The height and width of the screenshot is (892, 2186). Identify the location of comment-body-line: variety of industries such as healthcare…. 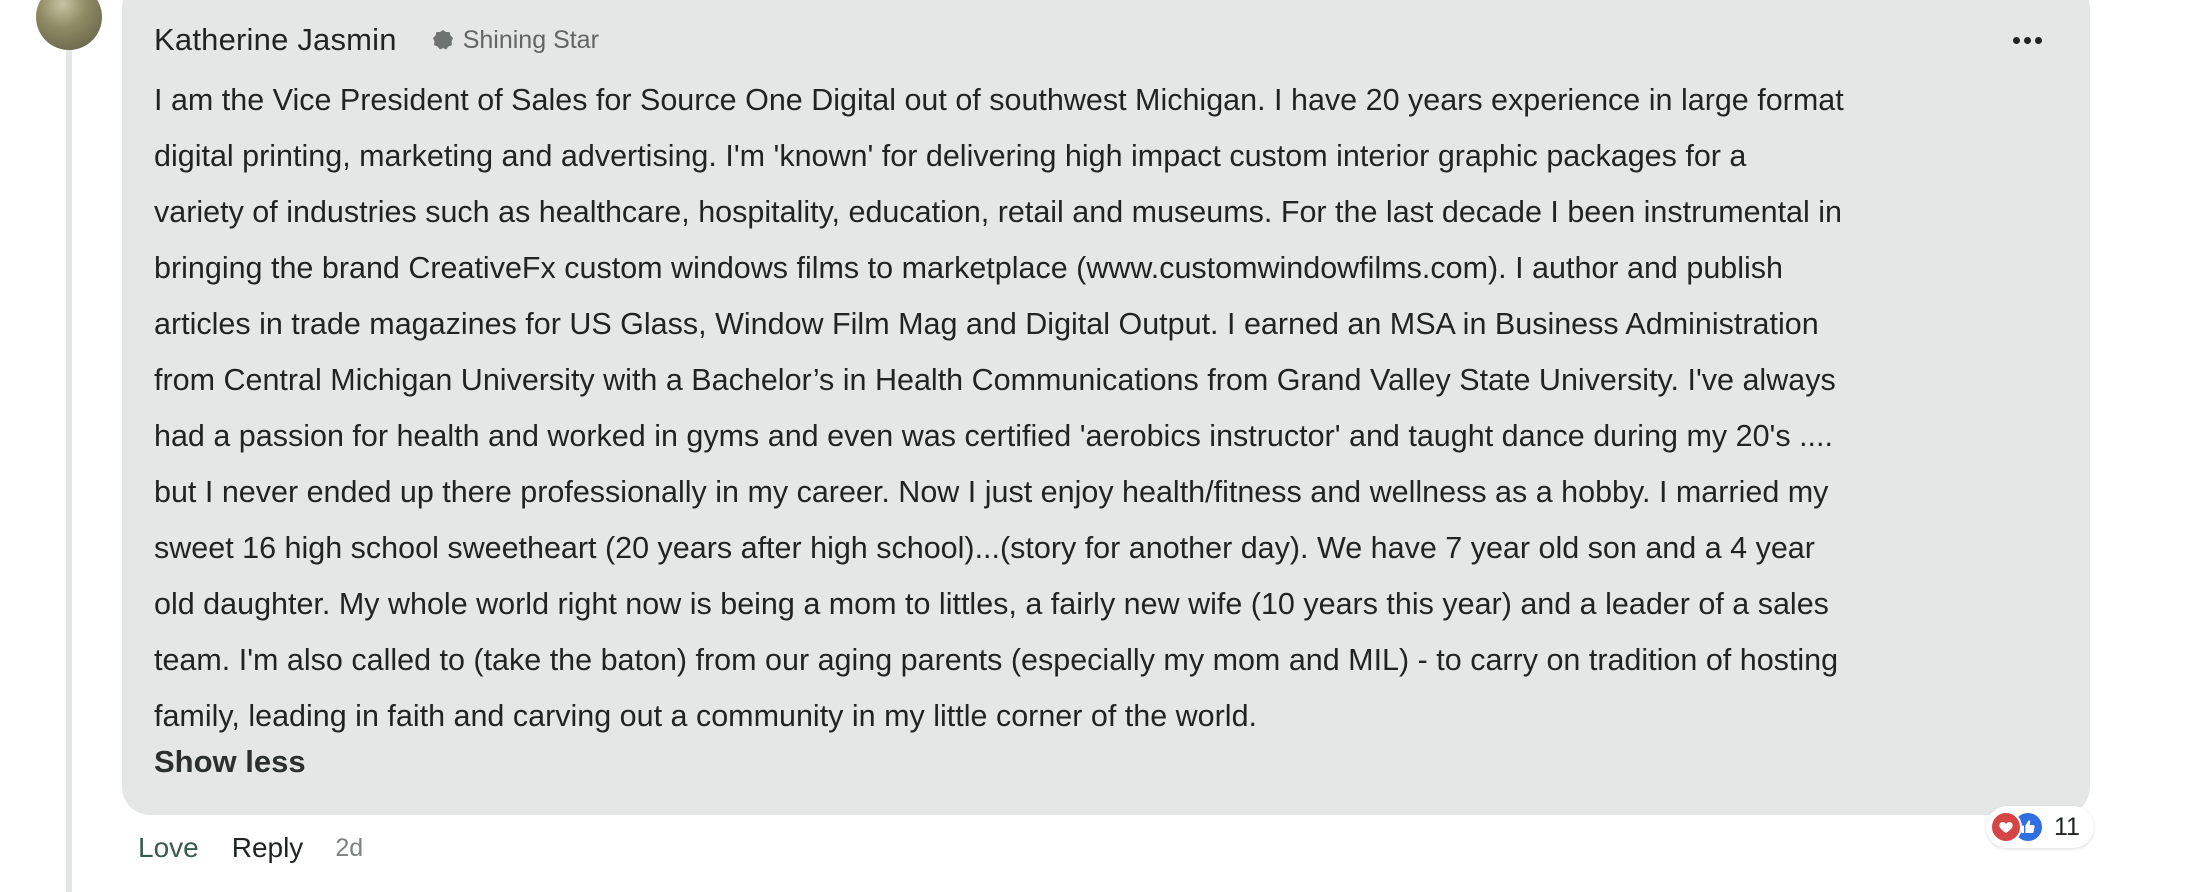
(998, 212).